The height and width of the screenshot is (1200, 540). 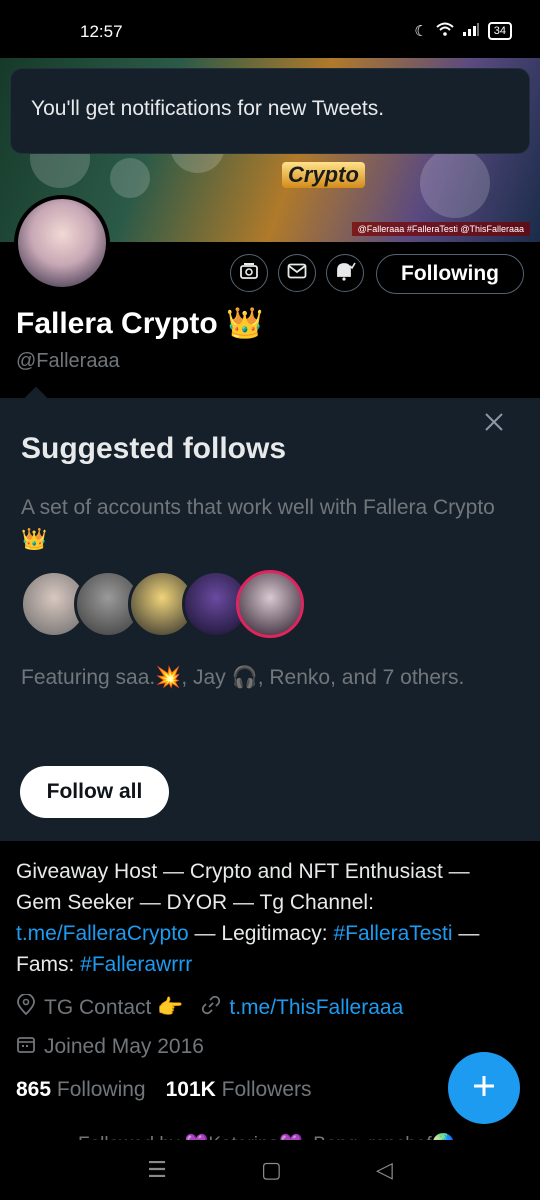 I want to click on envelope-icon, so click(x=297, y=273).